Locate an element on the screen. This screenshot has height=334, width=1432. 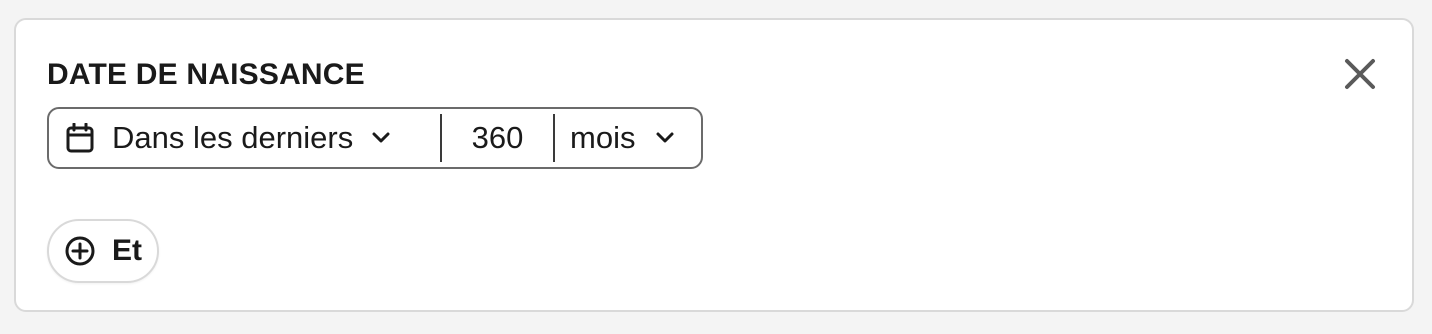
close-button is located at coordinates (1360, 74).